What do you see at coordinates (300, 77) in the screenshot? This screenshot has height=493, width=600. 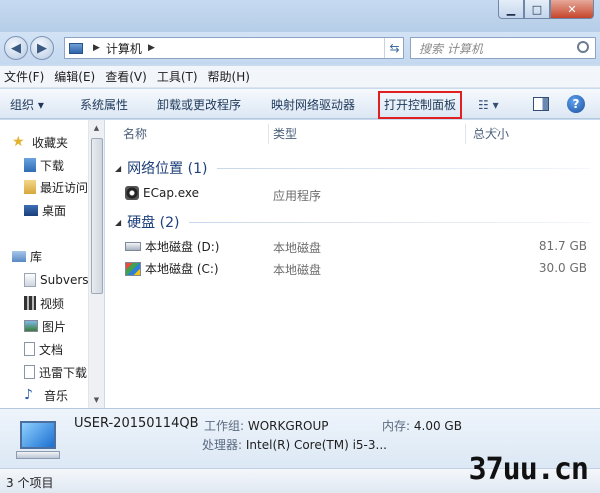 I see `menu-bar: 文件(F) 编辑(E) 查看(V) 工具(T) 帮助(H)` at bounding box center [300, 77].